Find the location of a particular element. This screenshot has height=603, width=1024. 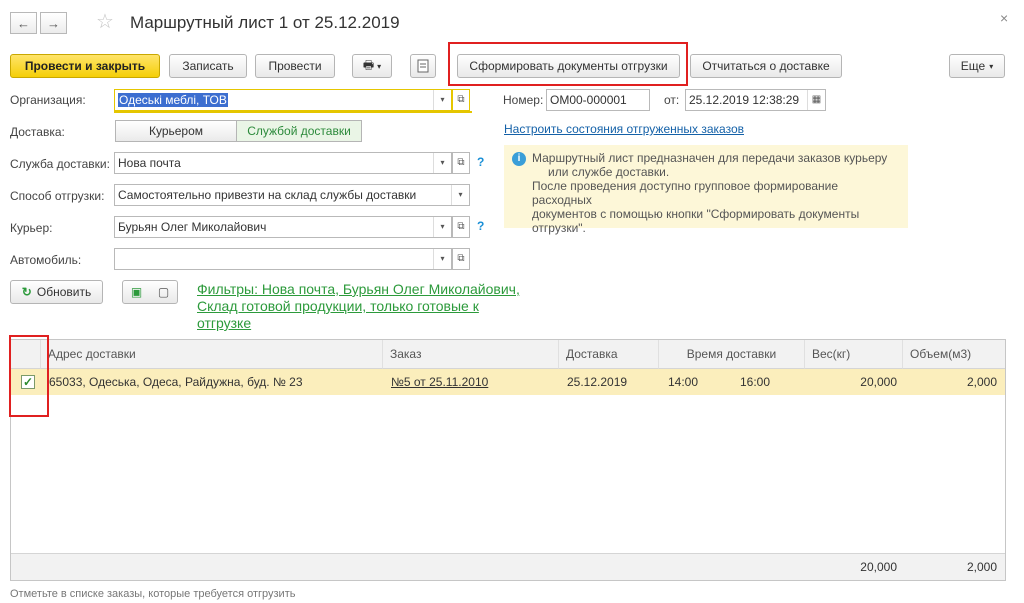

header-delivery: Доставка is located at coordinates (609, 354).